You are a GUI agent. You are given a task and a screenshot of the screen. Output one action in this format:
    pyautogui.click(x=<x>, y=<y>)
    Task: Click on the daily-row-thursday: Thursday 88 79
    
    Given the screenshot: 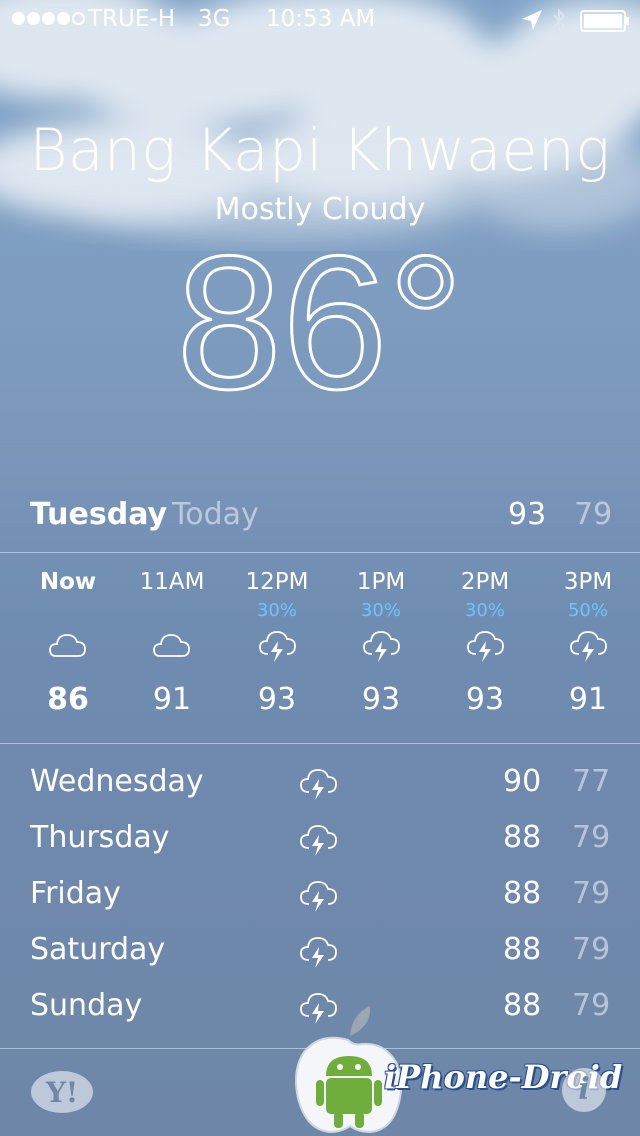 What is the action you would take?
    pyautogui.click(x=320, y=840)
    